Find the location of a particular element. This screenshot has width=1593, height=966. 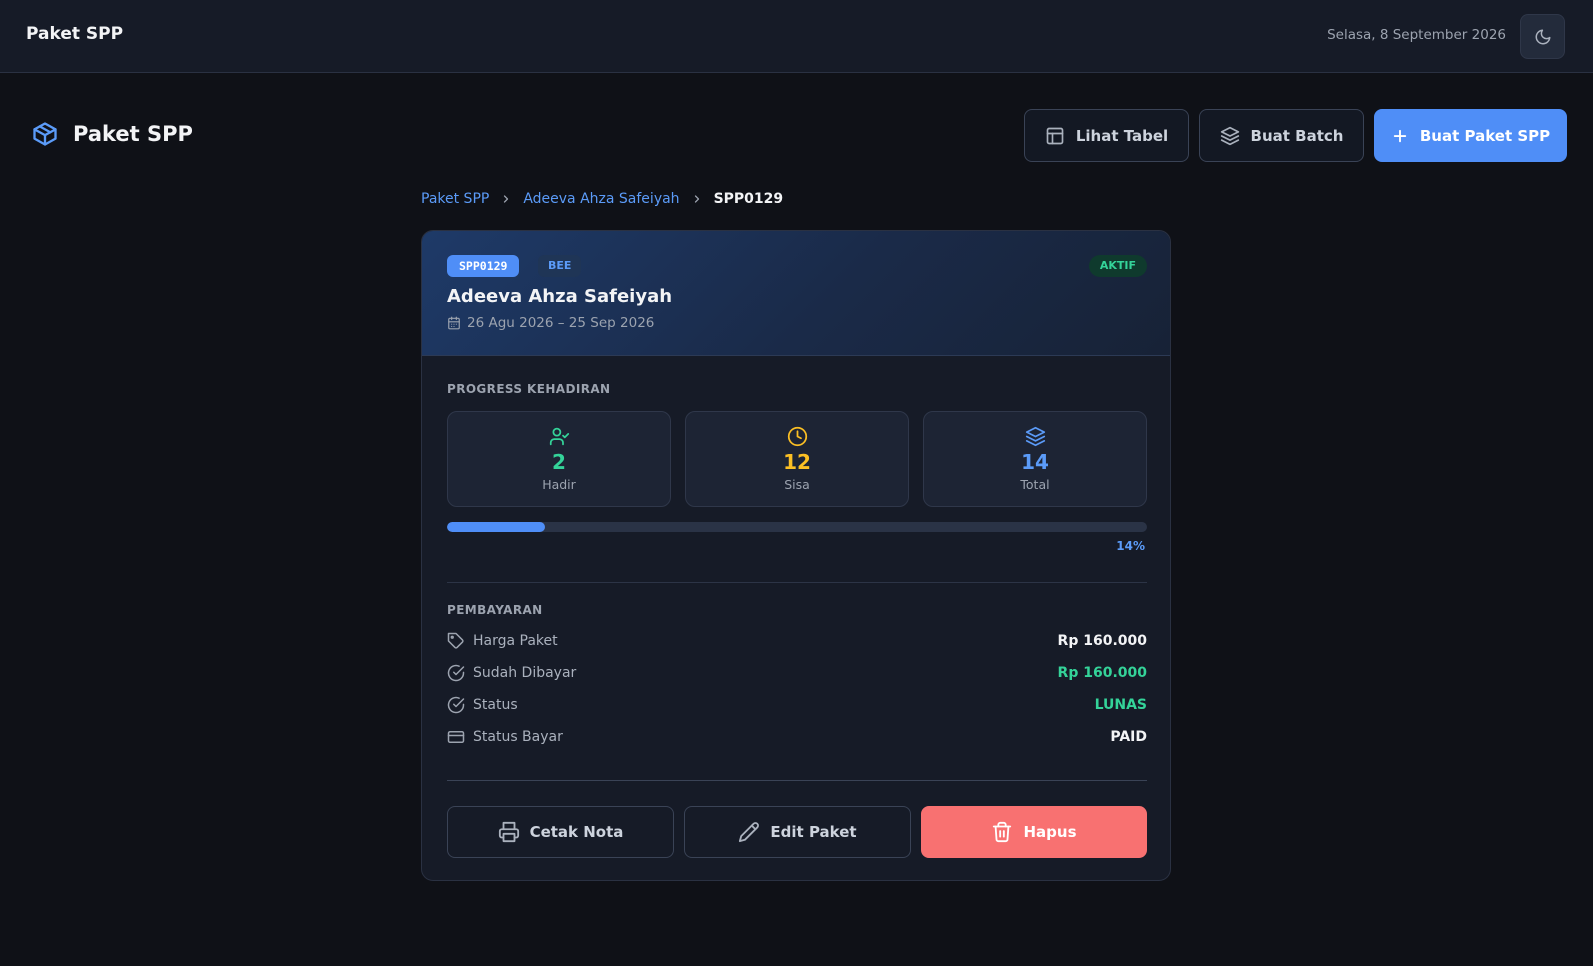

class-badge: BEE is located at coordinates (560, 266).